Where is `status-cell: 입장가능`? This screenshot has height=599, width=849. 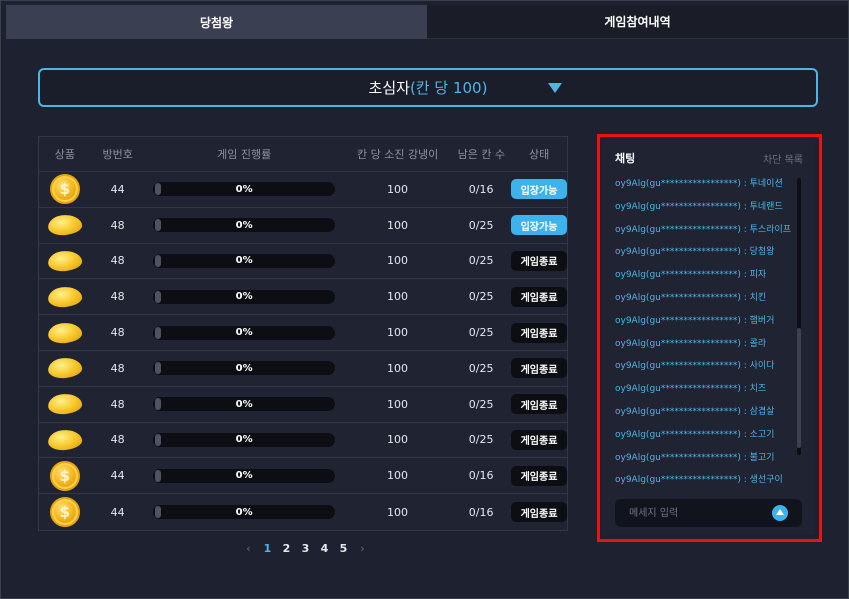 status-cell: 입장가능 is located at coordinates (539, 225).